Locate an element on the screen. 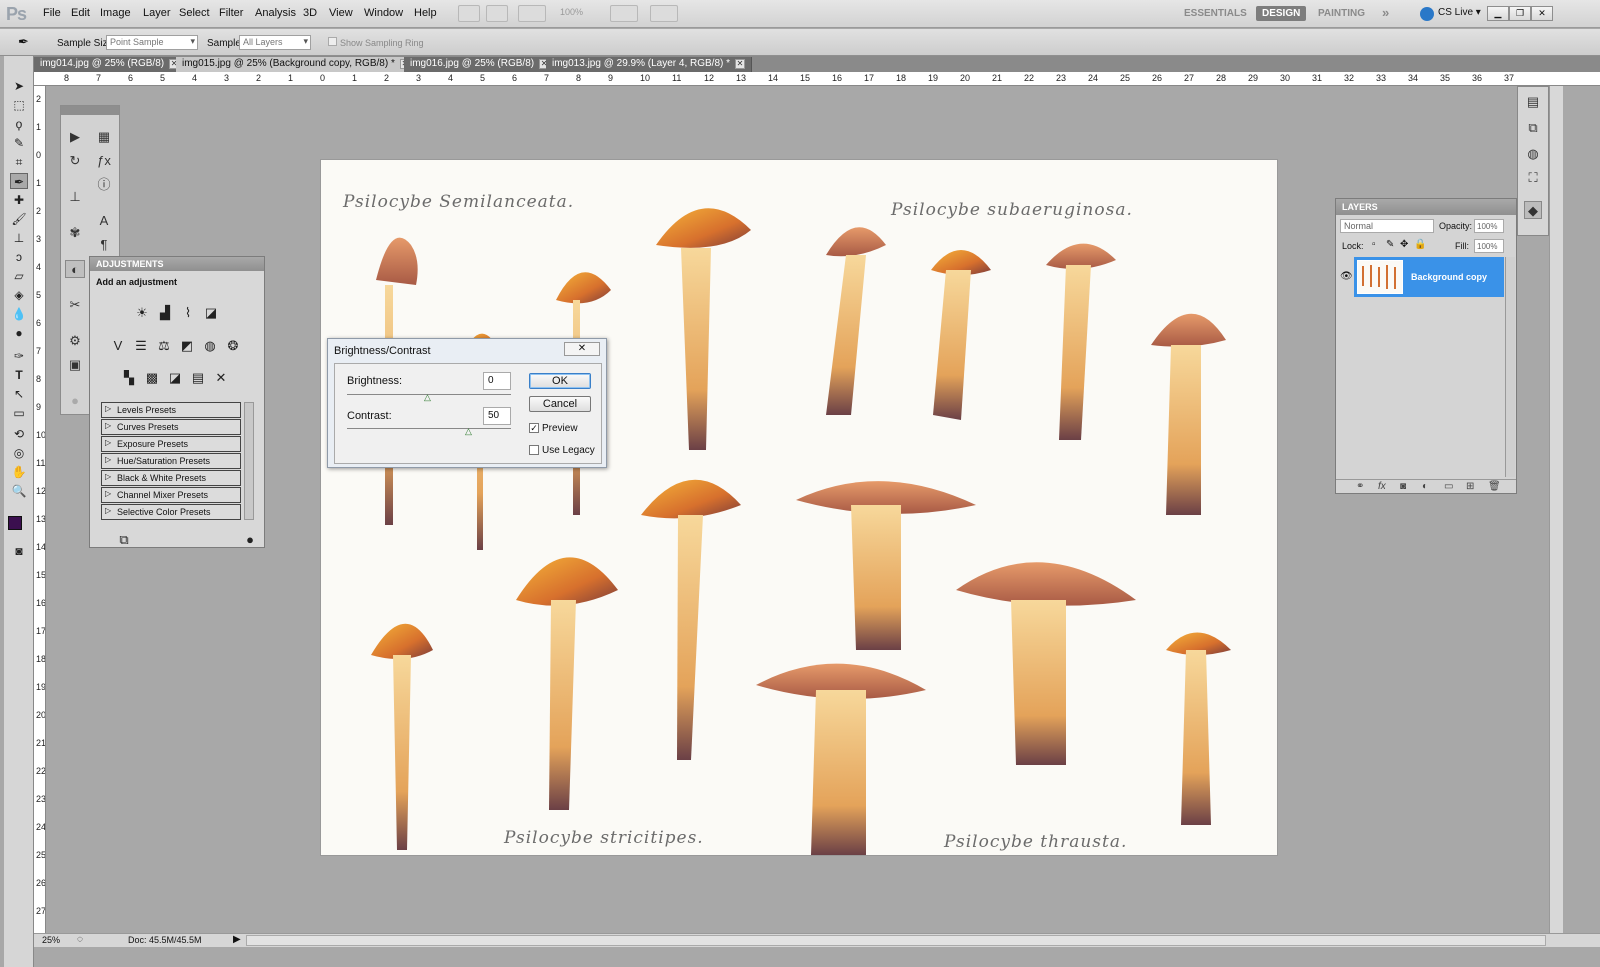 The image size is (1600, 967). menu-image: Image is located at coordinates (115, 13).